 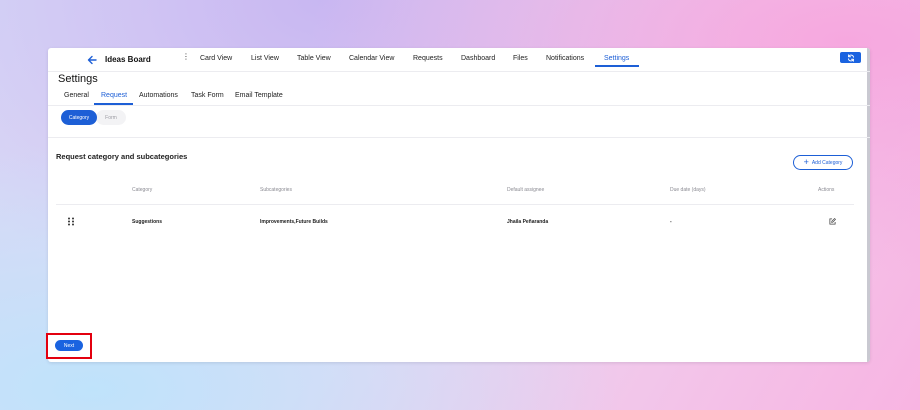 I want to click on add-category-button: + Add Category, so click(x=823, y=162).